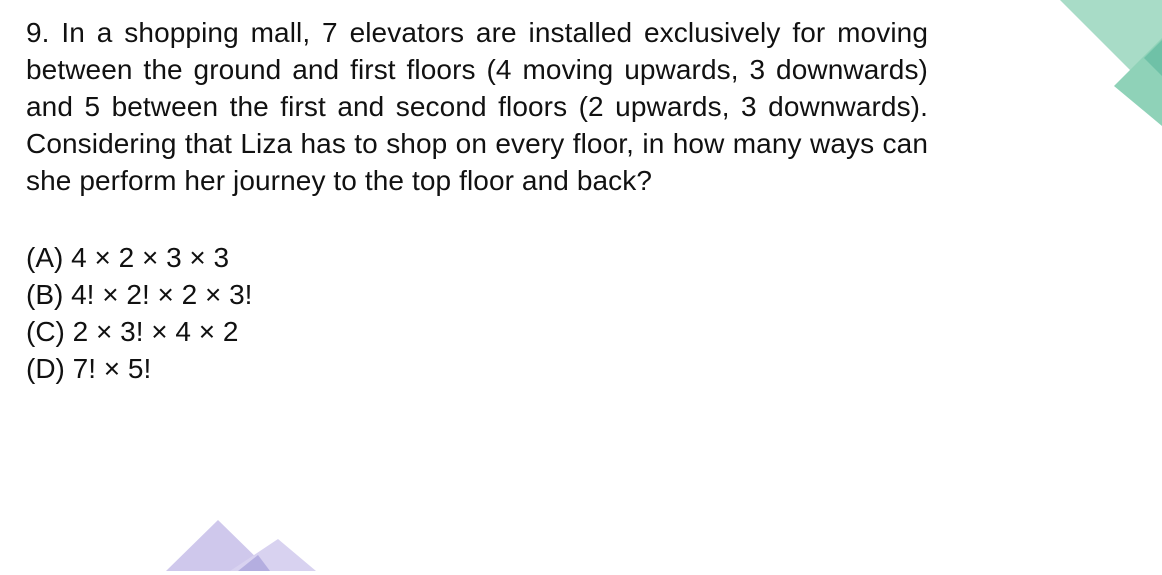 The height and width of the screenshot is (575, 1162). What do you see at coordinates (139, 294) in the screenshot?
I see `option-b: (B) 4! × 2! × 2 × 3!` at bounding box center [139, 294].